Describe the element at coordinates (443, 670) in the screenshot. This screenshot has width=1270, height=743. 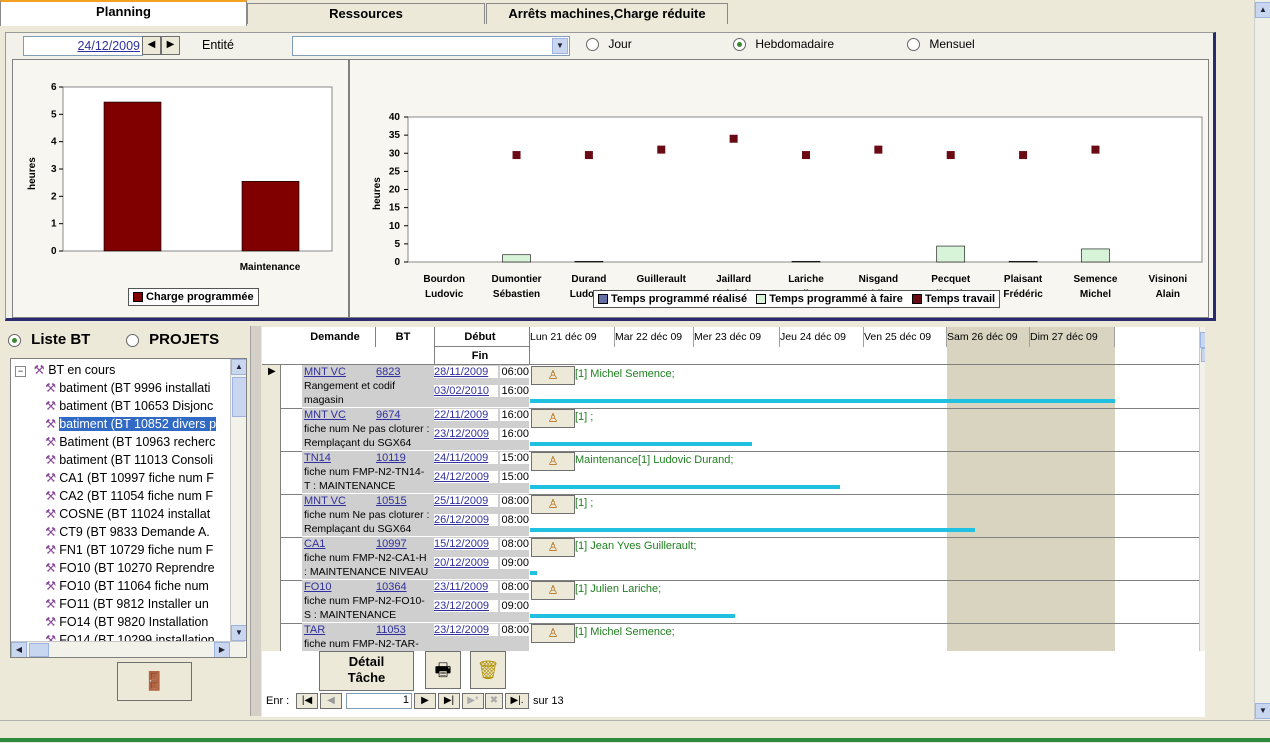
I see `print-button: 🖶` at that location.